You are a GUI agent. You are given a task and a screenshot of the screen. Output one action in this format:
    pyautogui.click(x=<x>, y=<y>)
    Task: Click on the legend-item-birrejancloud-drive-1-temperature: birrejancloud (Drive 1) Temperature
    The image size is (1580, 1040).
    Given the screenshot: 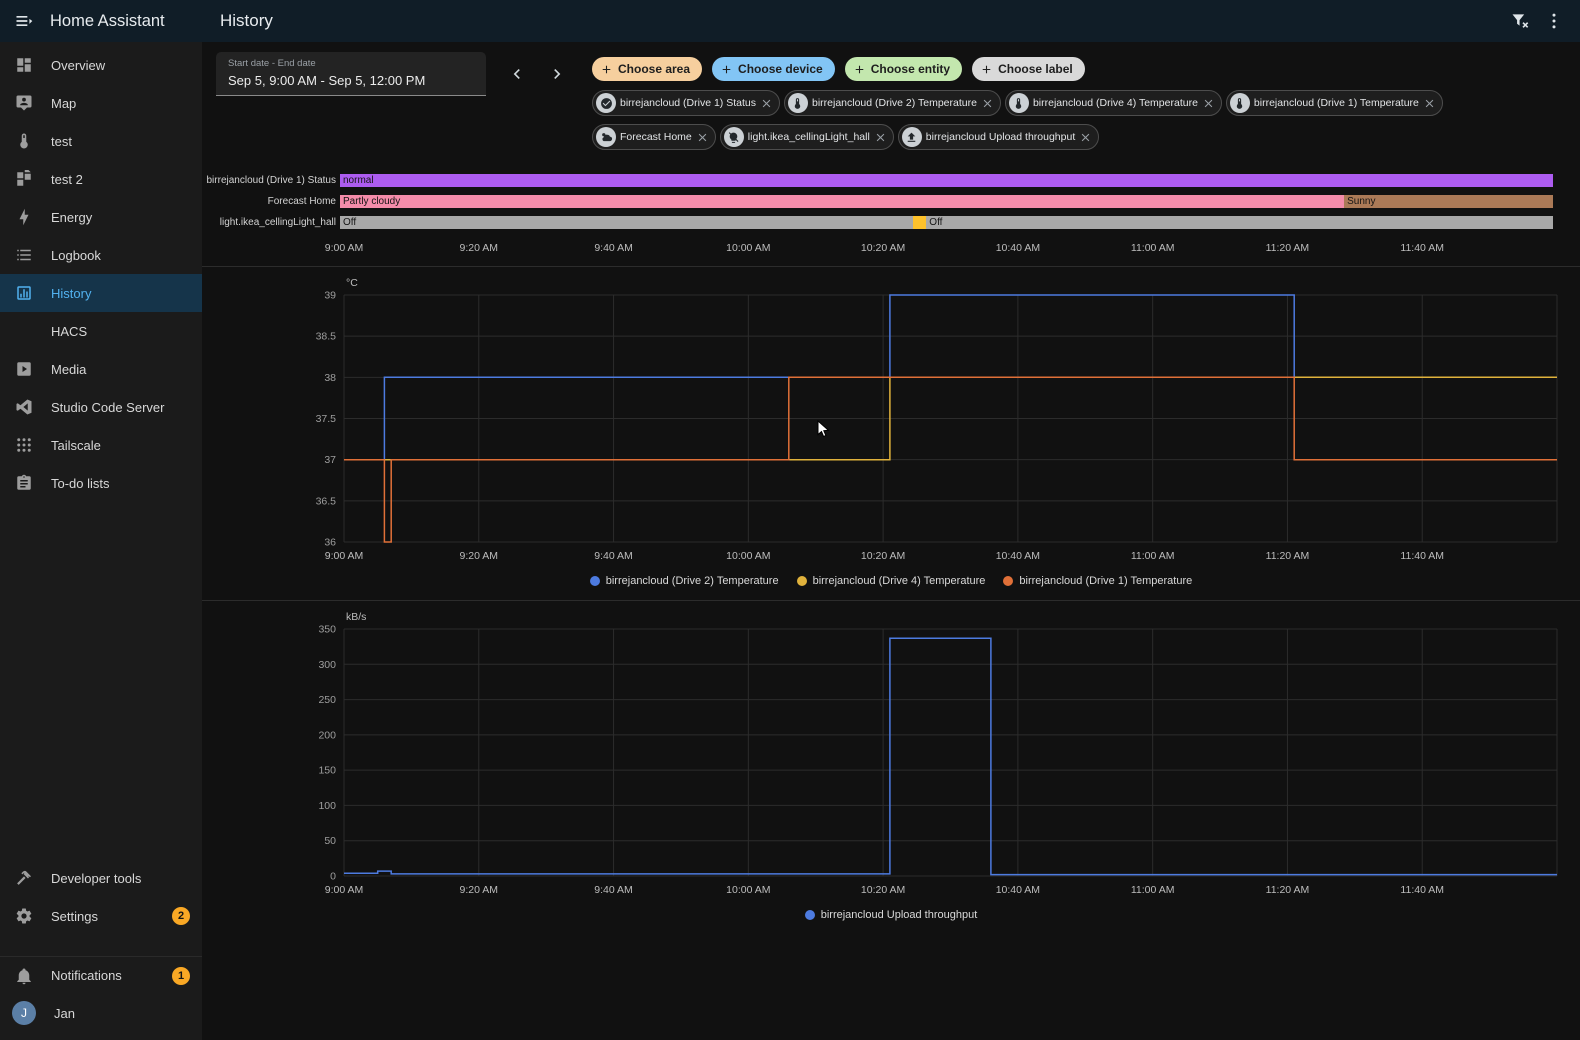 What is the action you would take?
    pyautogui.click(x=1097, y=581)
    